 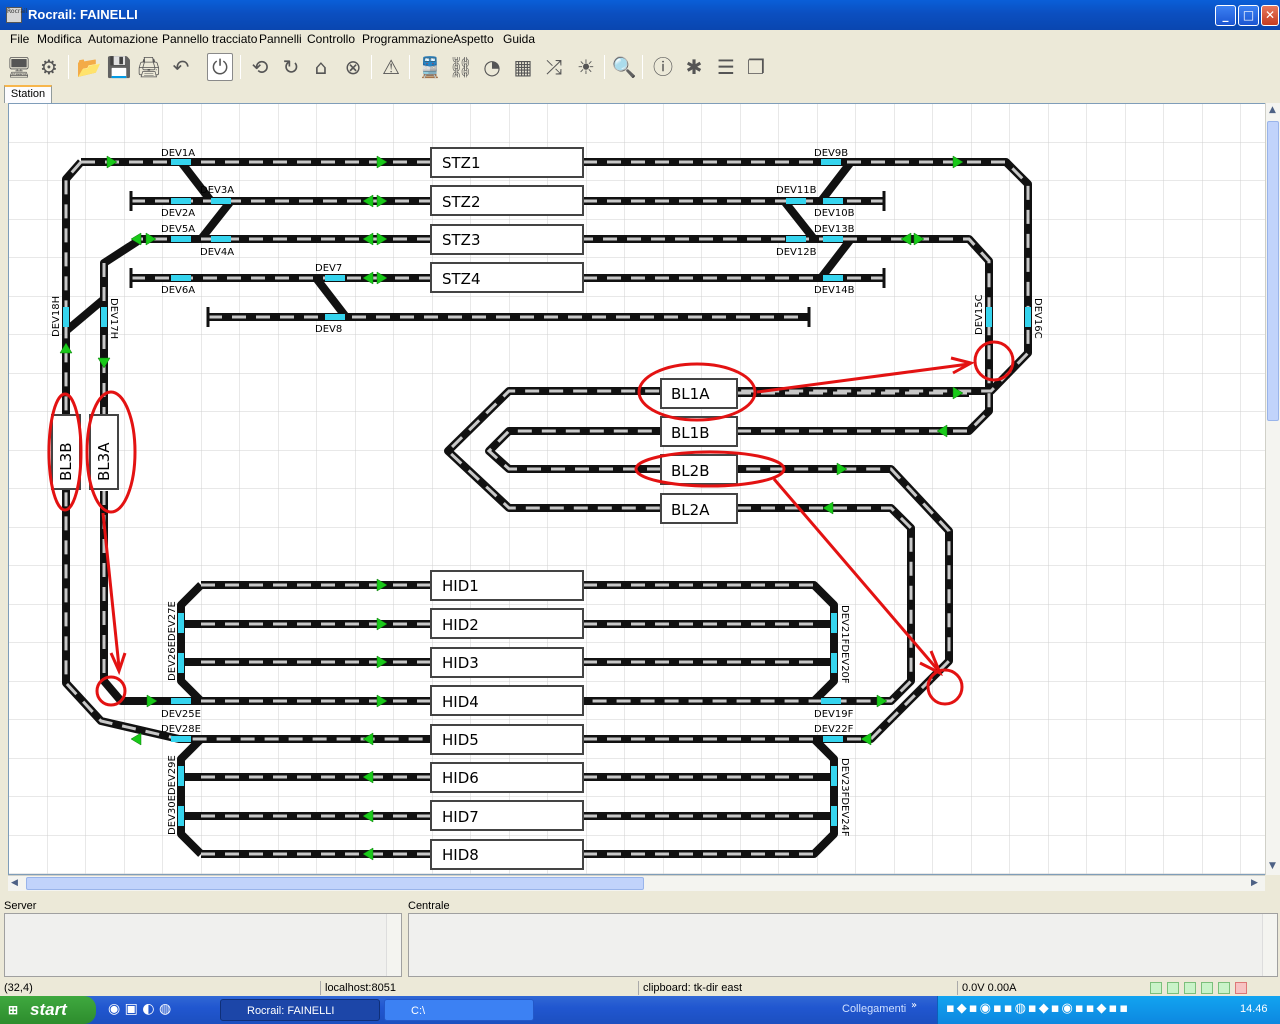 What do you see at coordinates (756, 67) in the screenshot?
I see `copy-icon: ❐` at bounding box center [756, 67].